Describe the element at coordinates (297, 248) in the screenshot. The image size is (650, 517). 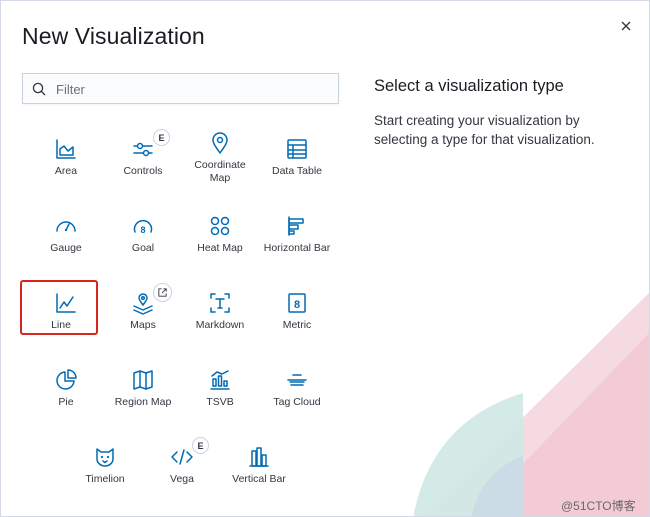
I see `vis-type-label: Horizontal Bar` at that location.